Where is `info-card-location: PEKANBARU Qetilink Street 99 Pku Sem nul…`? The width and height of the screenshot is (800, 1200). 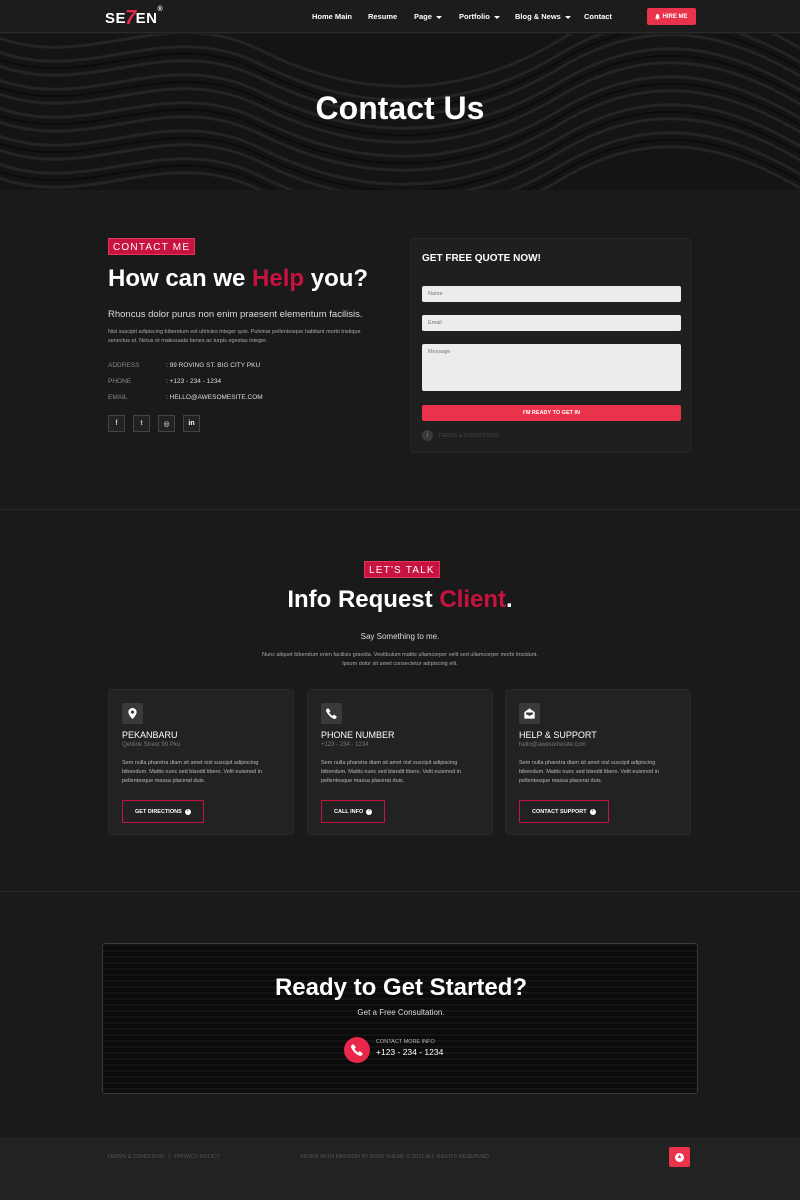
info-card-location: PEKANBARU Qetilink Street 99 Pku Sem nul… is located at coordinates (201, 762).